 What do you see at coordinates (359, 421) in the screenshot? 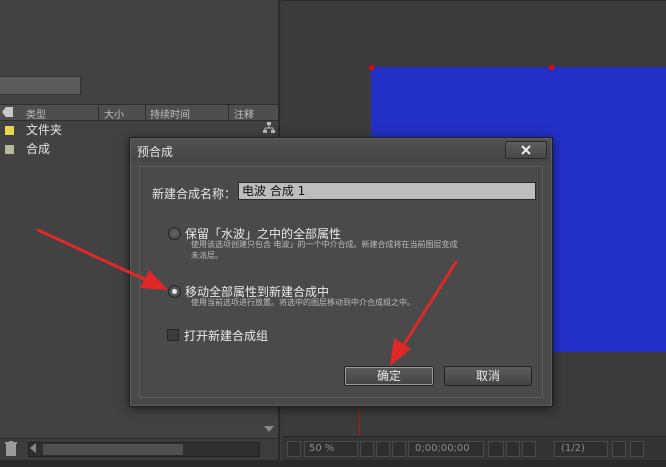
I see `anchor-guide-line` at bounding box center [359, 421].